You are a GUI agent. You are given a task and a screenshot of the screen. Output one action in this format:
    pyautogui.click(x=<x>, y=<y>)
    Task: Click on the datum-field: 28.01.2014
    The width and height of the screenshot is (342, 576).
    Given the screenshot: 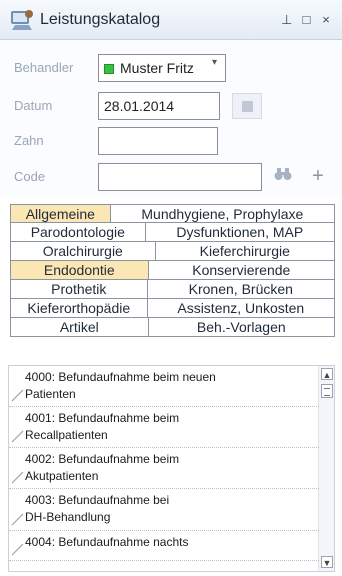 What is the action you would take?
    pyautogui.click(x=159, y=106)
    